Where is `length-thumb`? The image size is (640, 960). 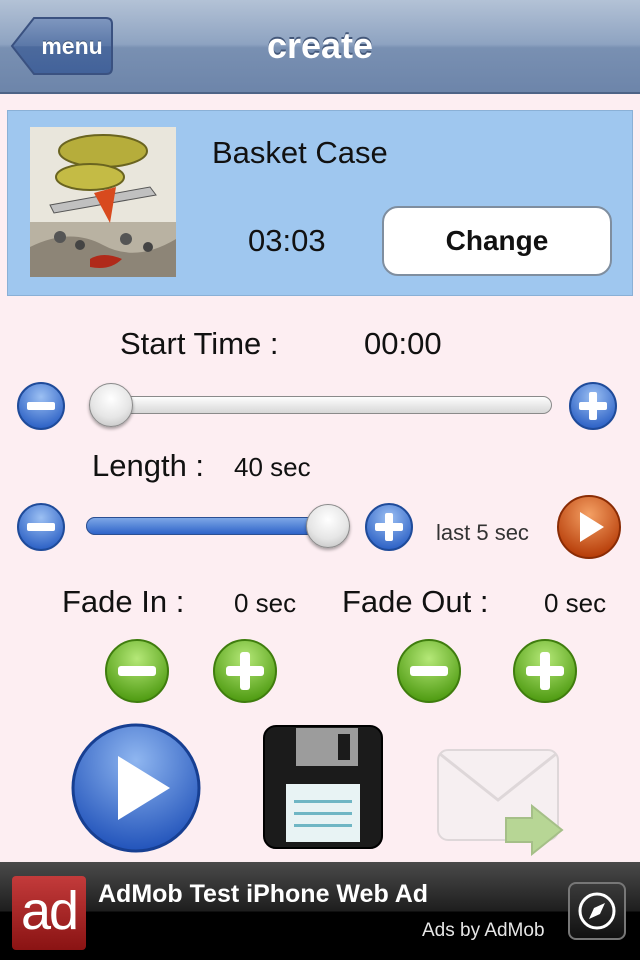
length-thumb is located at coordinates (328, 526).